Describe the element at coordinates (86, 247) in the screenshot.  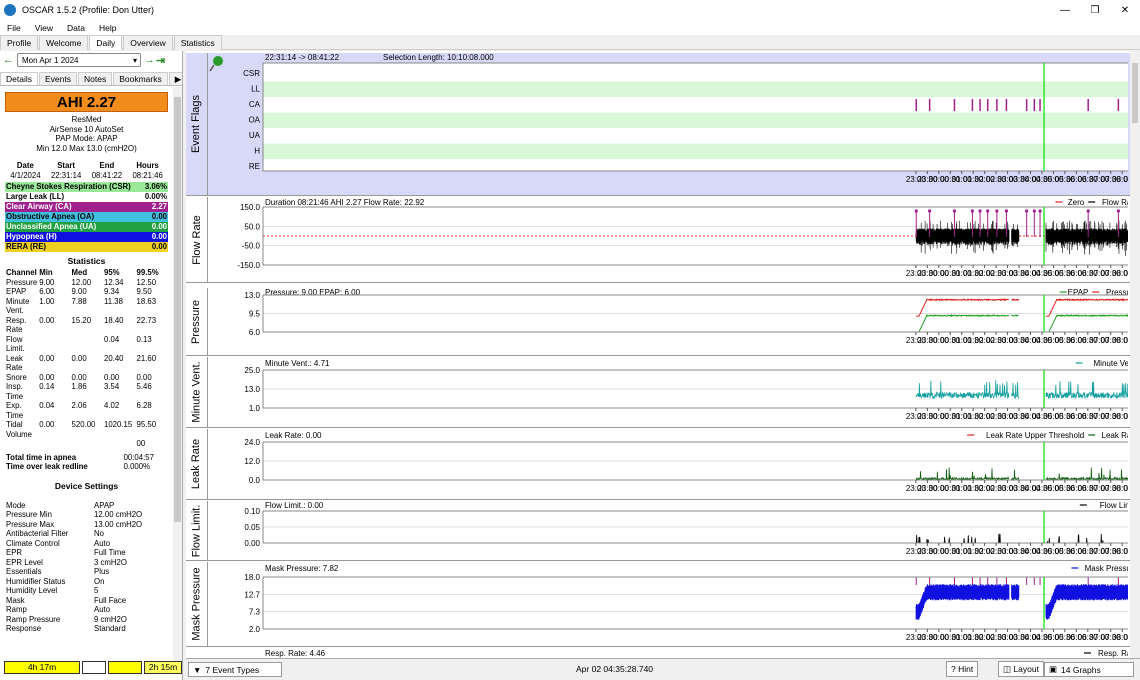
I see `event-row: RERA (RE) 0.00` at that location.